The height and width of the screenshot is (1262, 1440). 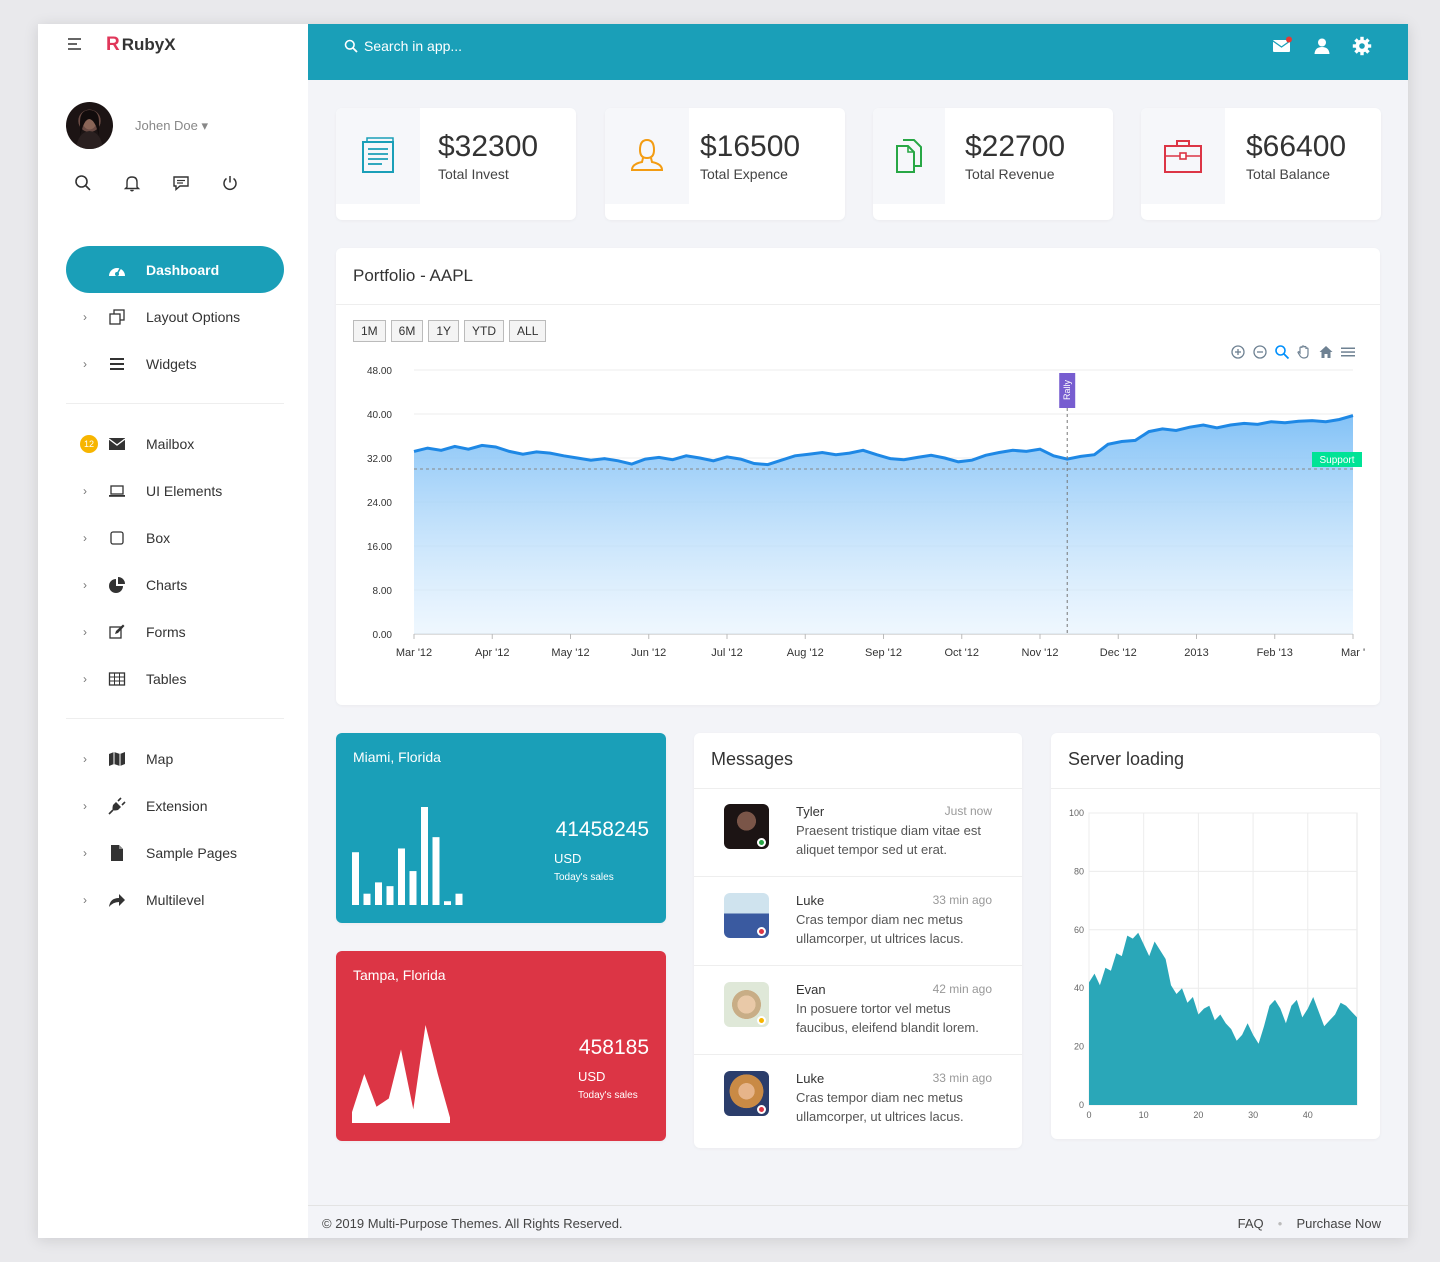 I want to click on x-tick-label: Jun '12, so click(x=648, y=653).